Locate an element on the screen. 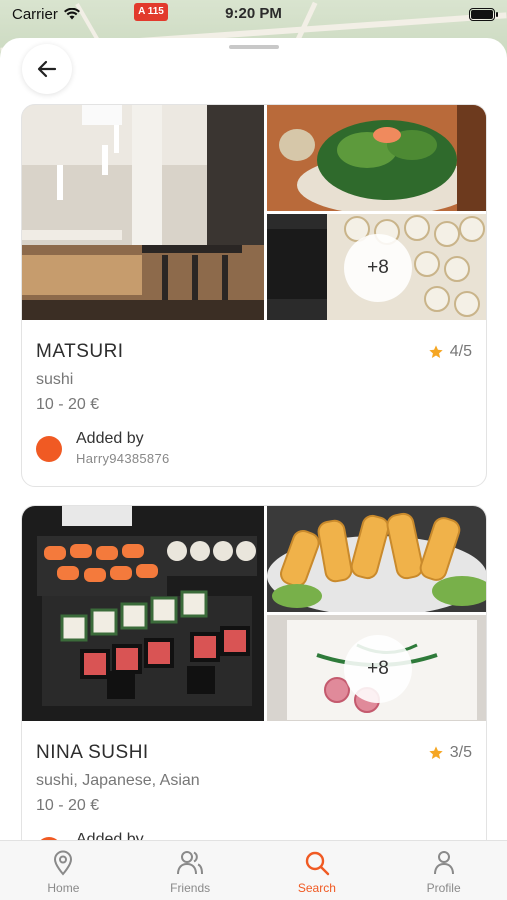  rating: 3/5 is located at coordinates (450, 753).